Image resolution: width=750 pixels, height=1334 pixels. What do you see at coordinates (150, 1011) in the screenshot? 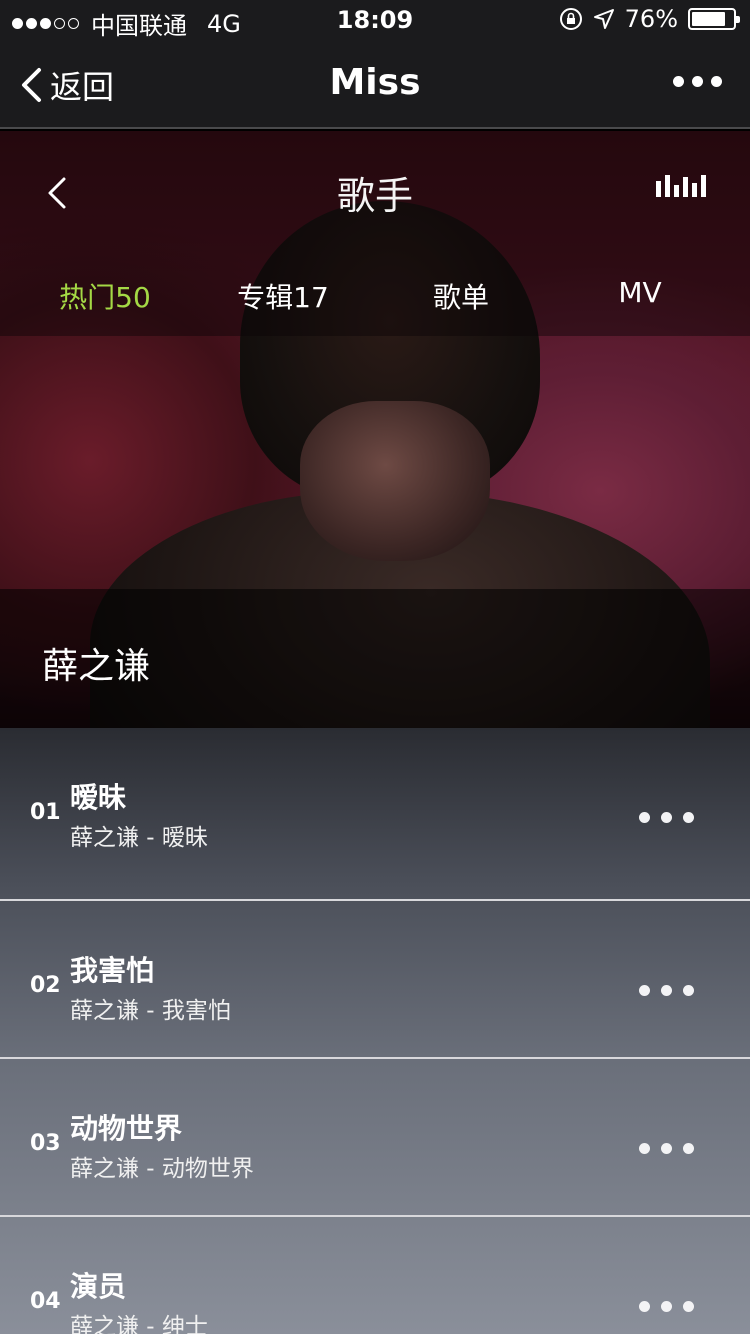
I see `song-subtitle: 薛之谦 - 我害怕` at bounding box center [150, 1011].